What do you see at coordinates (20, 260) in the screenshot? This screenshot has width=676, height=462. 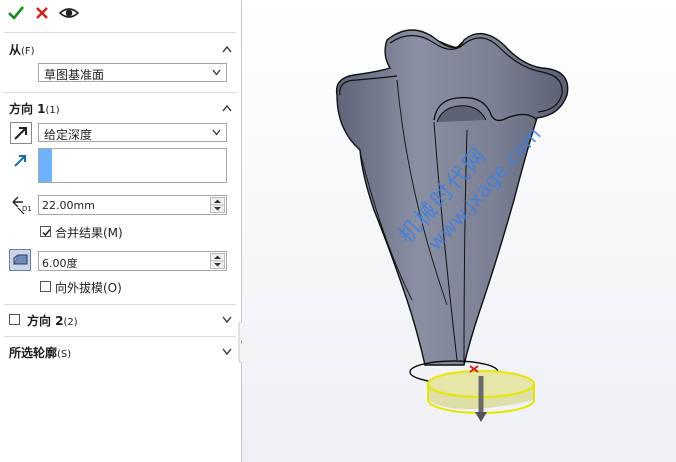 I see `draft-icon` at bounding box center [20, 260].